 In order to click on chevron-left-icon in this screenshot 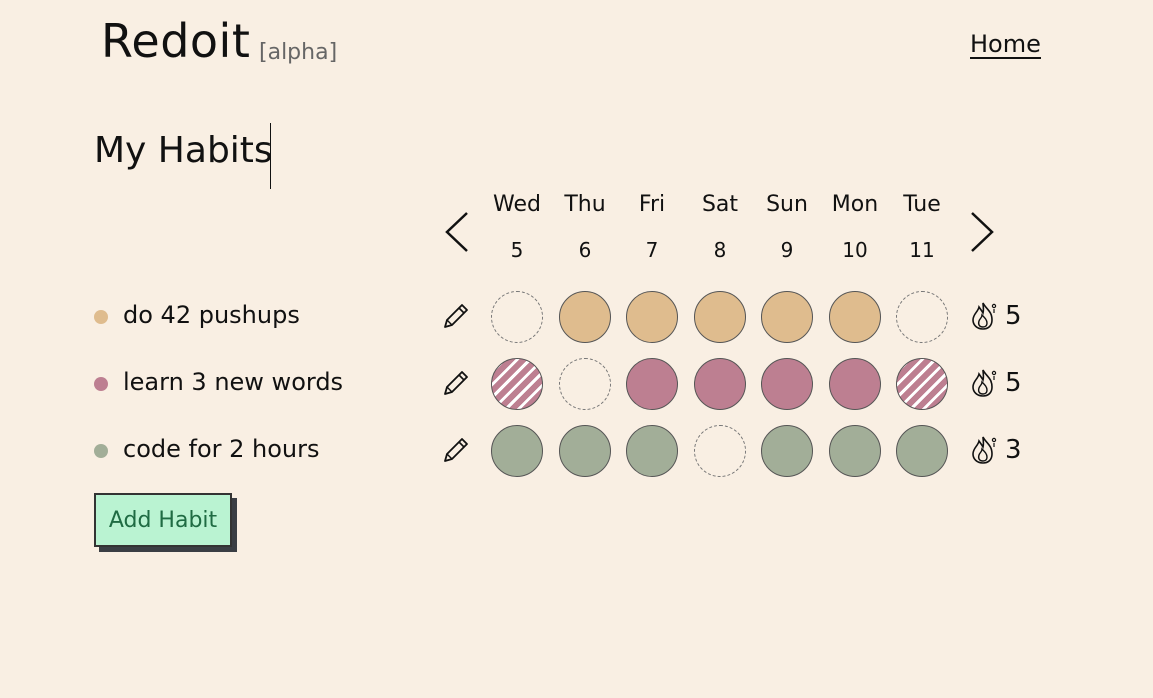, I will do `click(456, 232)`.